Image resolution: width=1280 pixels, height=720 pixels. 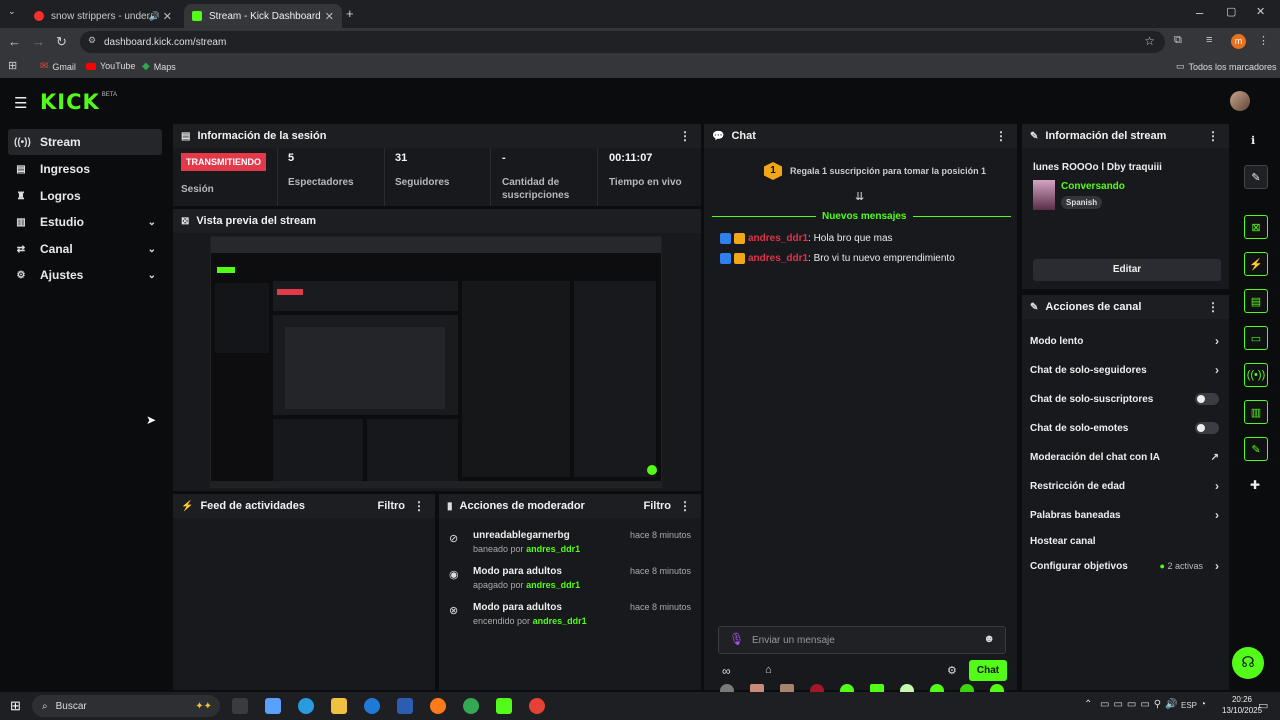 I want to click on followers-only-row: Chat de solo-seguidores ›, so click(x=1125, y=370).